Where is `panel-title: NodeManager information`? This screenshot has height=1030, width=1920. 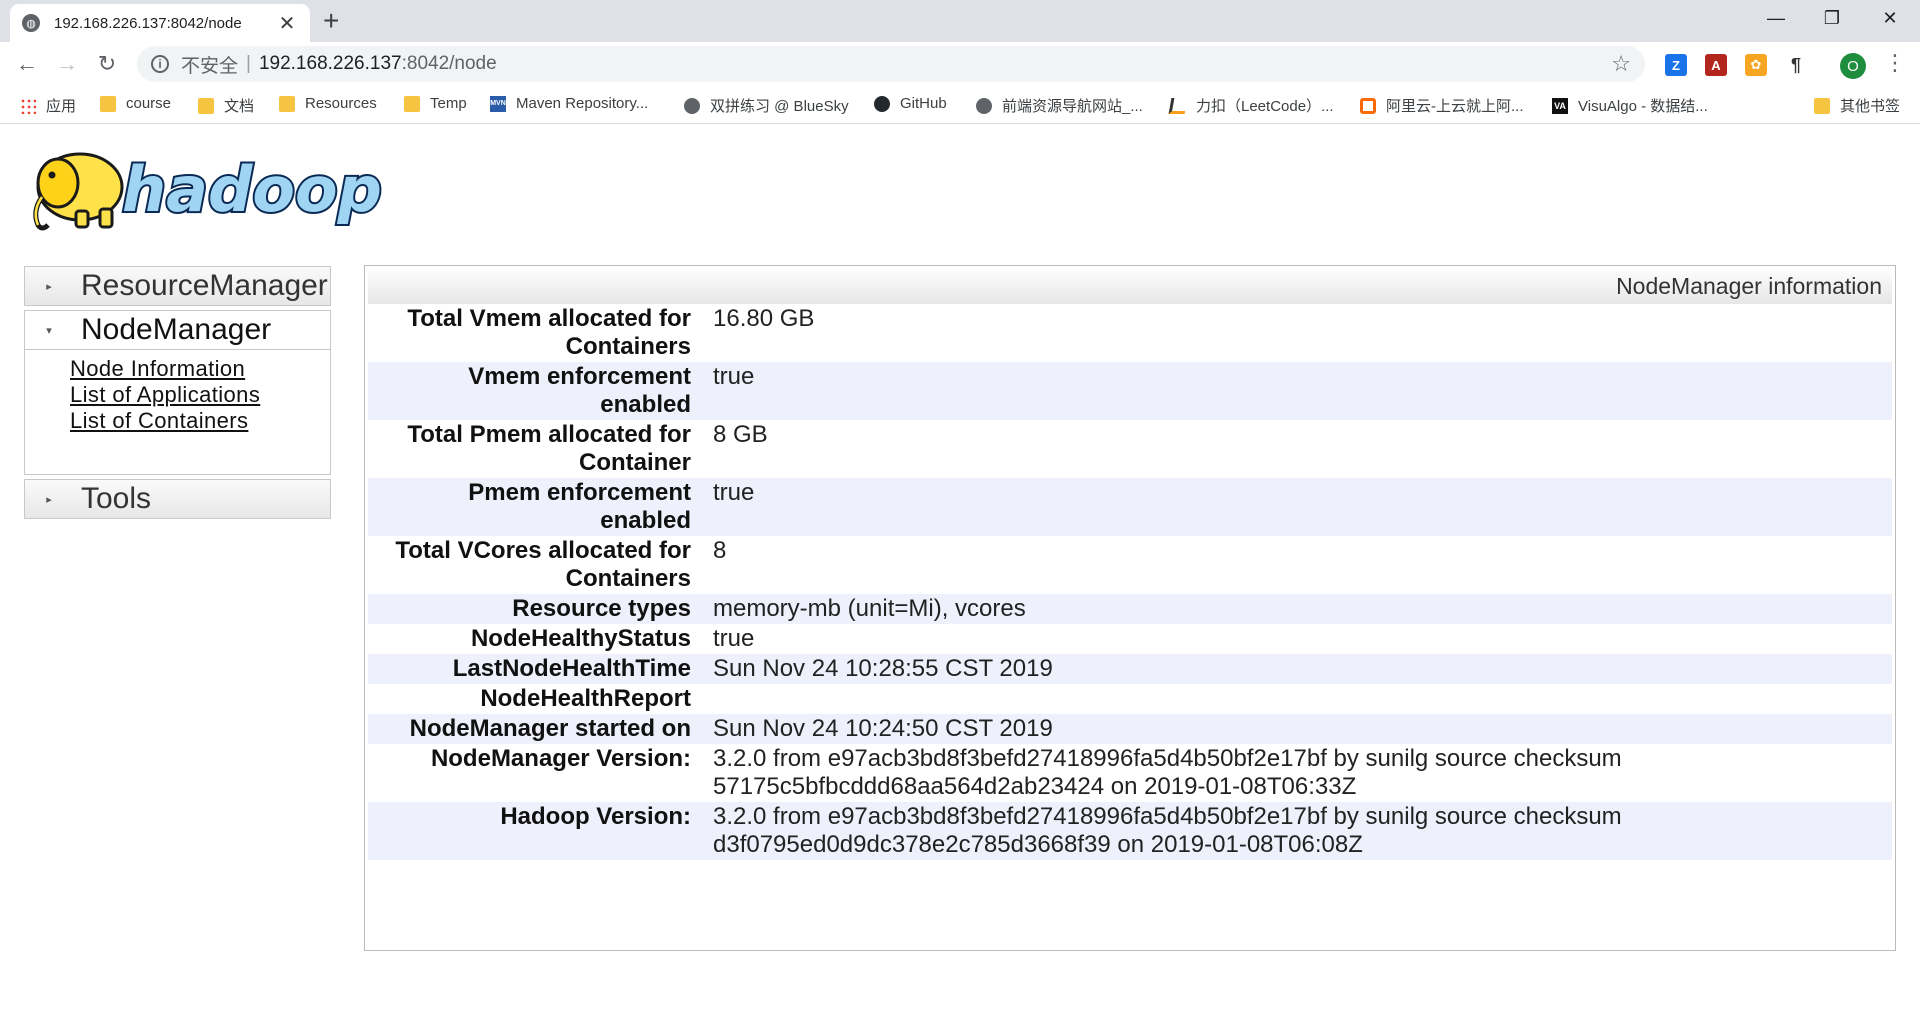 panel-title: NodeManager information is located at coordinates (1130, 286).